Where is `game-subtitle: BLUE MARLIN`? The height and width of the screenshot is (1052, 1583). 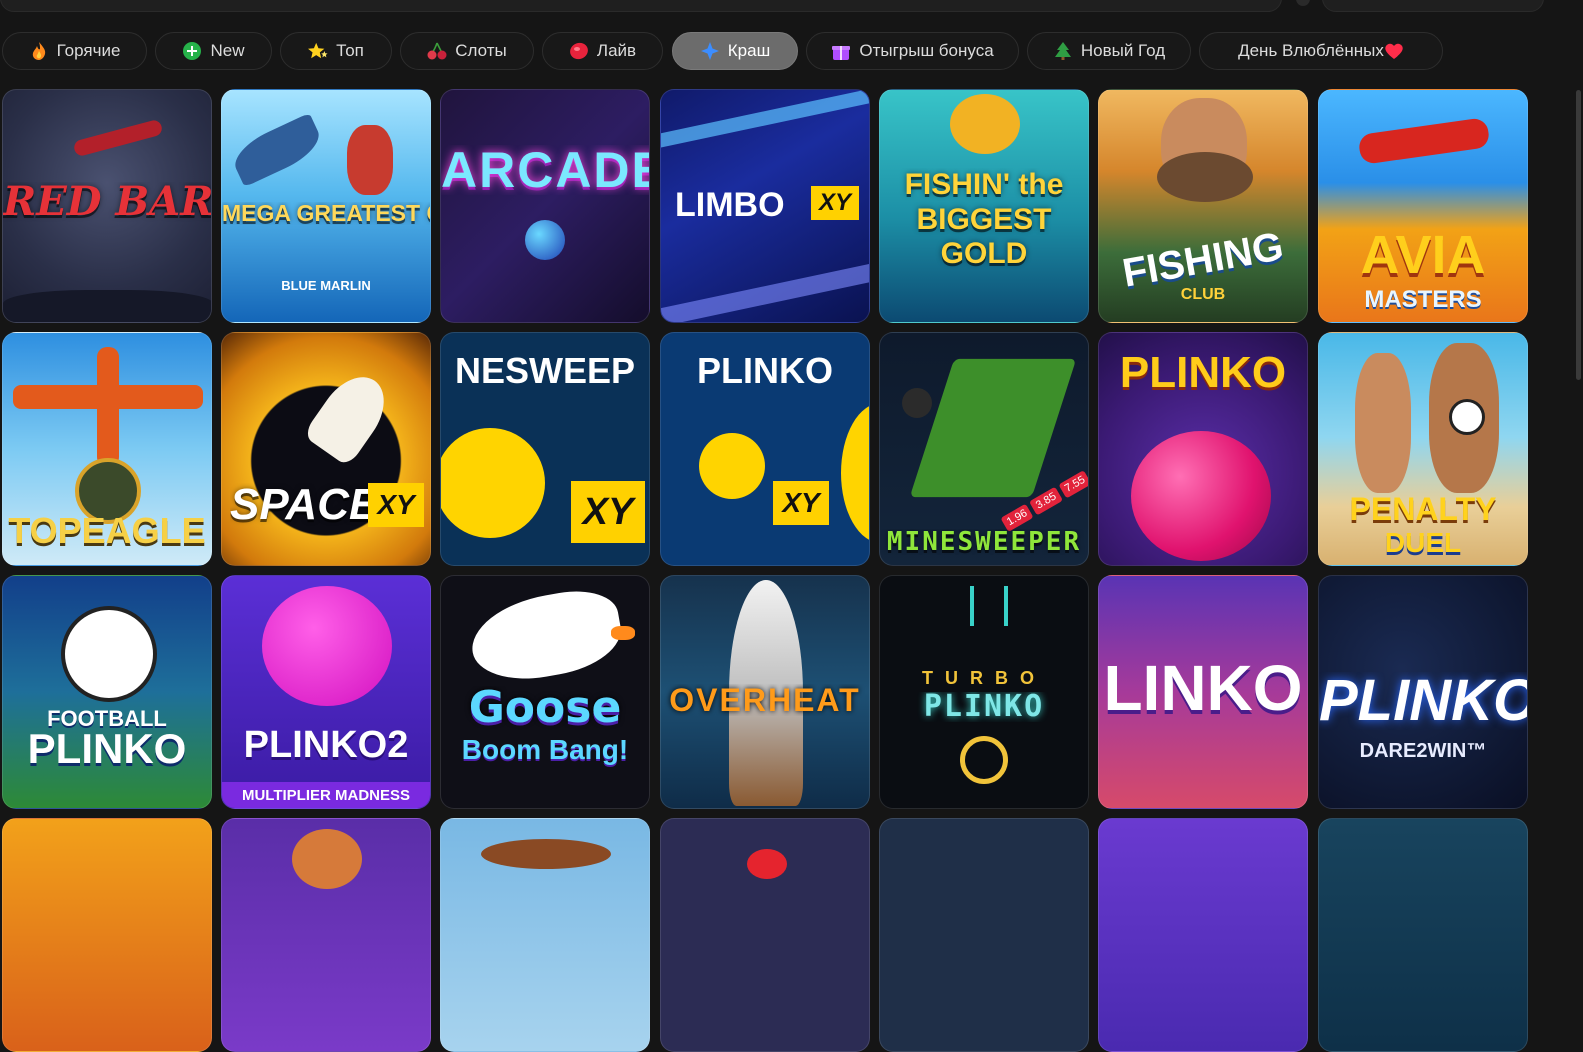
game-subtitle: BLUE MARLIN is located at coordinates (326, 285).